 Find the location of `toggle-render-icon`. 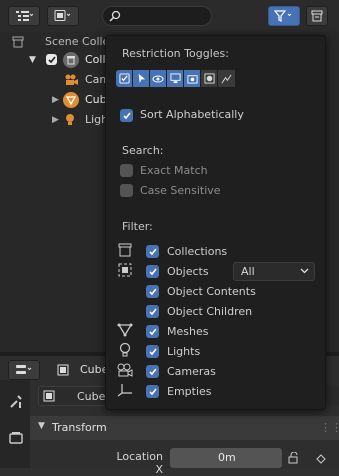

toggle-render-icon is located at coordinates (192, 78).